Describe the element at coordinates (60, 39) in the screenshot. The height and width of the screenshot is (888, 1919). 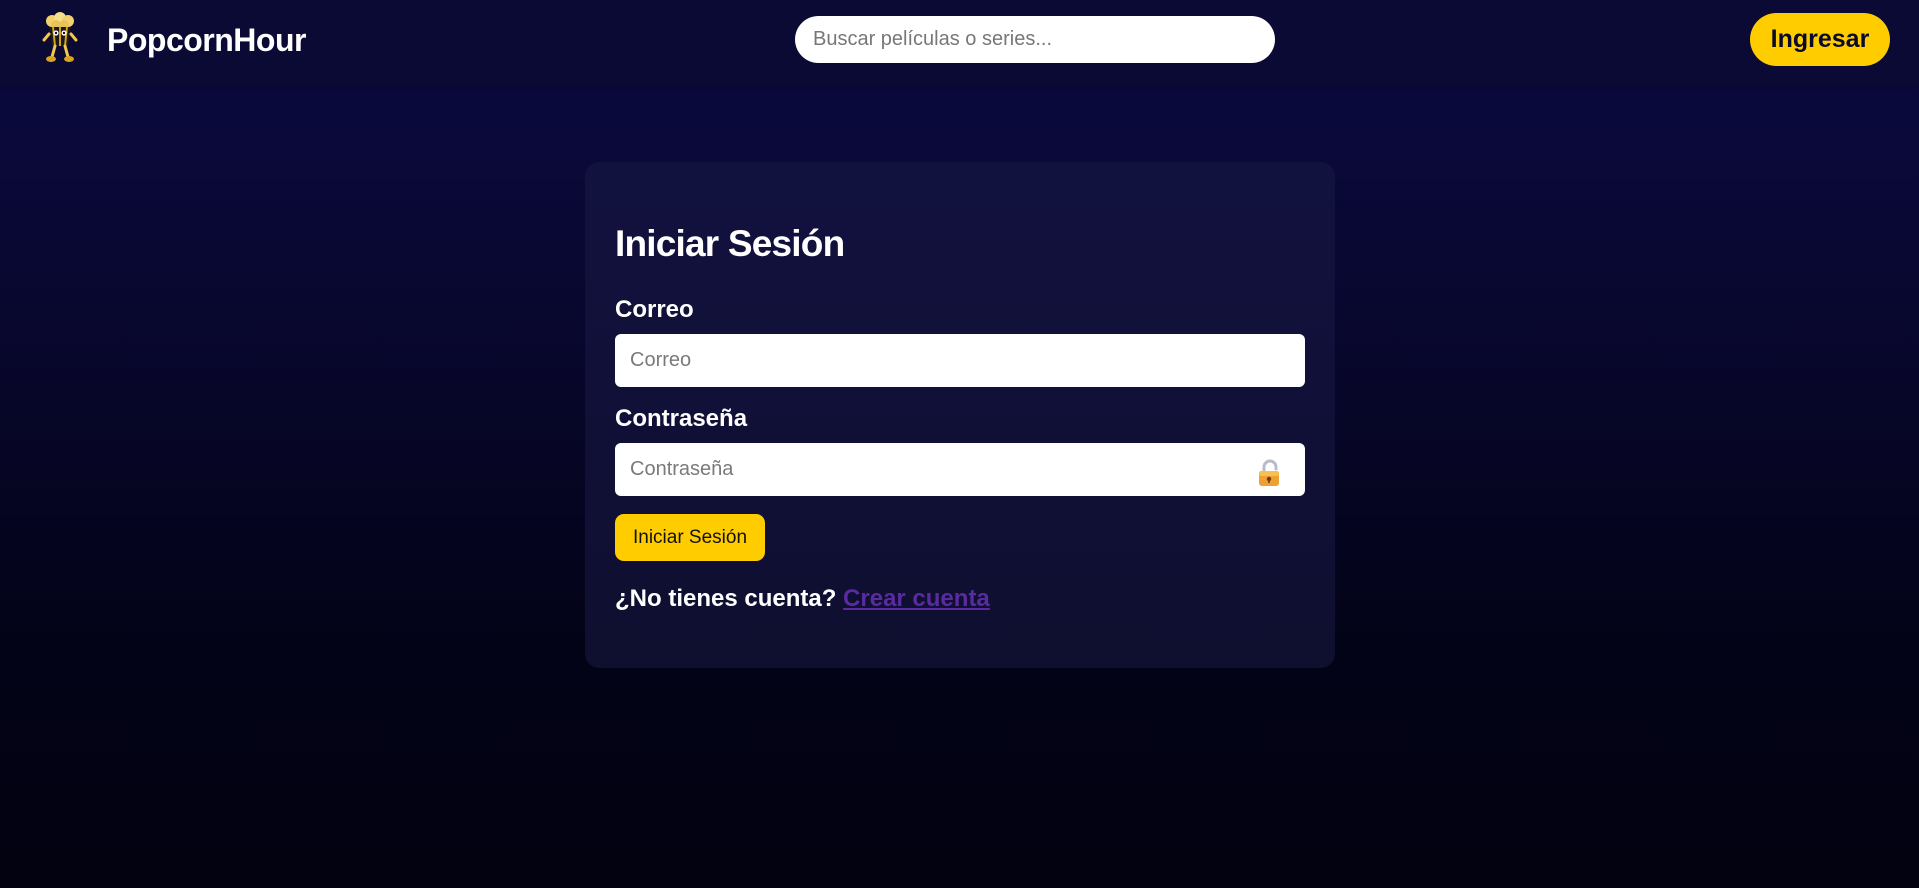
I see `popcorn-mascot-icon` at that location.